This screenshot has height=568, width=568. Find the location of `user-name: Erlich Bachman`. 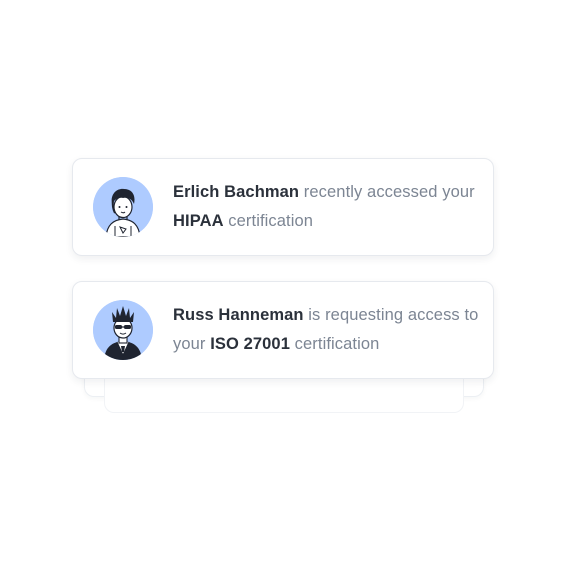

user-name: Erlich Bachman is located at coordinates (236, 192).